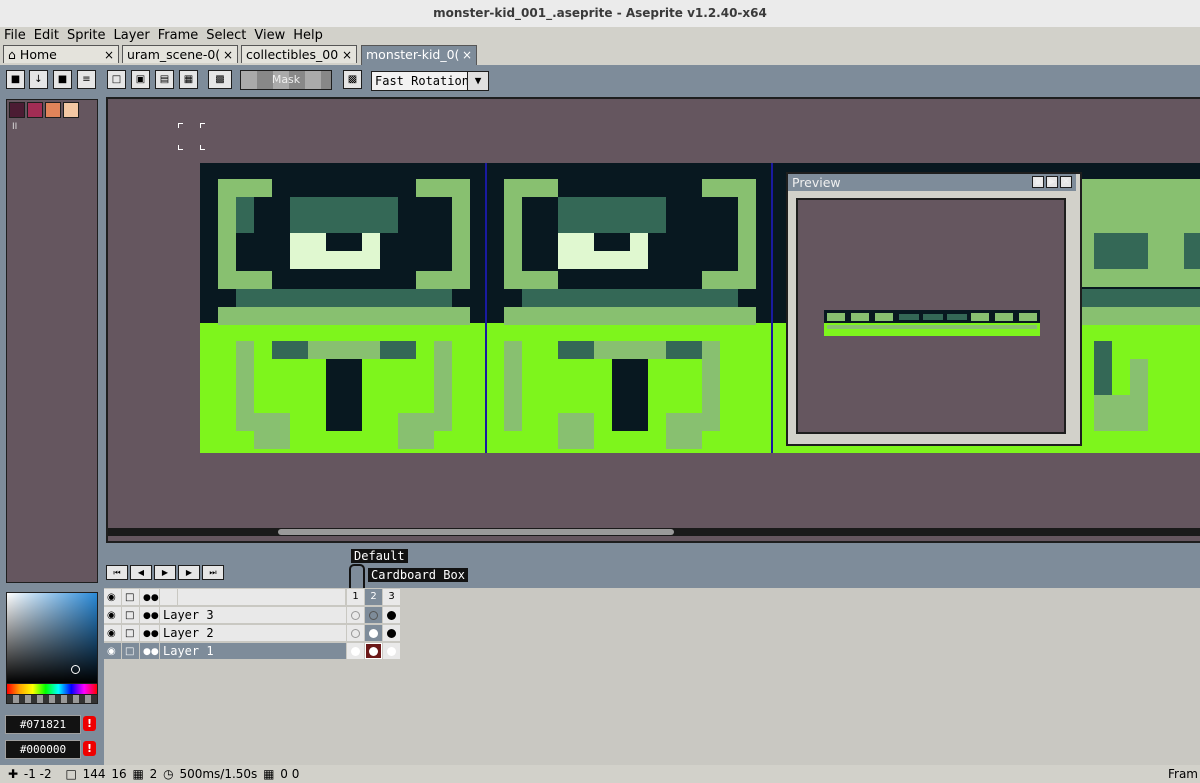 This screenshot has height=783, width=1200. What do you see at coordinates (600, 35) in the screenshot?
I see `menu-bar: File Edit Sprite Layer Frame Select View Help` at bounding box center [600, 35].